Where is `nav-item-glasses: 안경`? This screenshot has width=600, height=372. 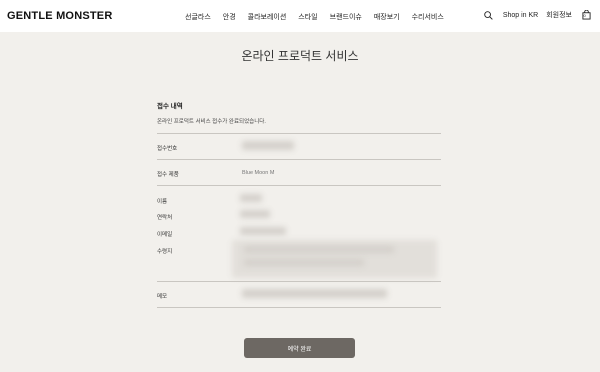 nav-item-glasses: 안경 is located at coordinates (229, 17).